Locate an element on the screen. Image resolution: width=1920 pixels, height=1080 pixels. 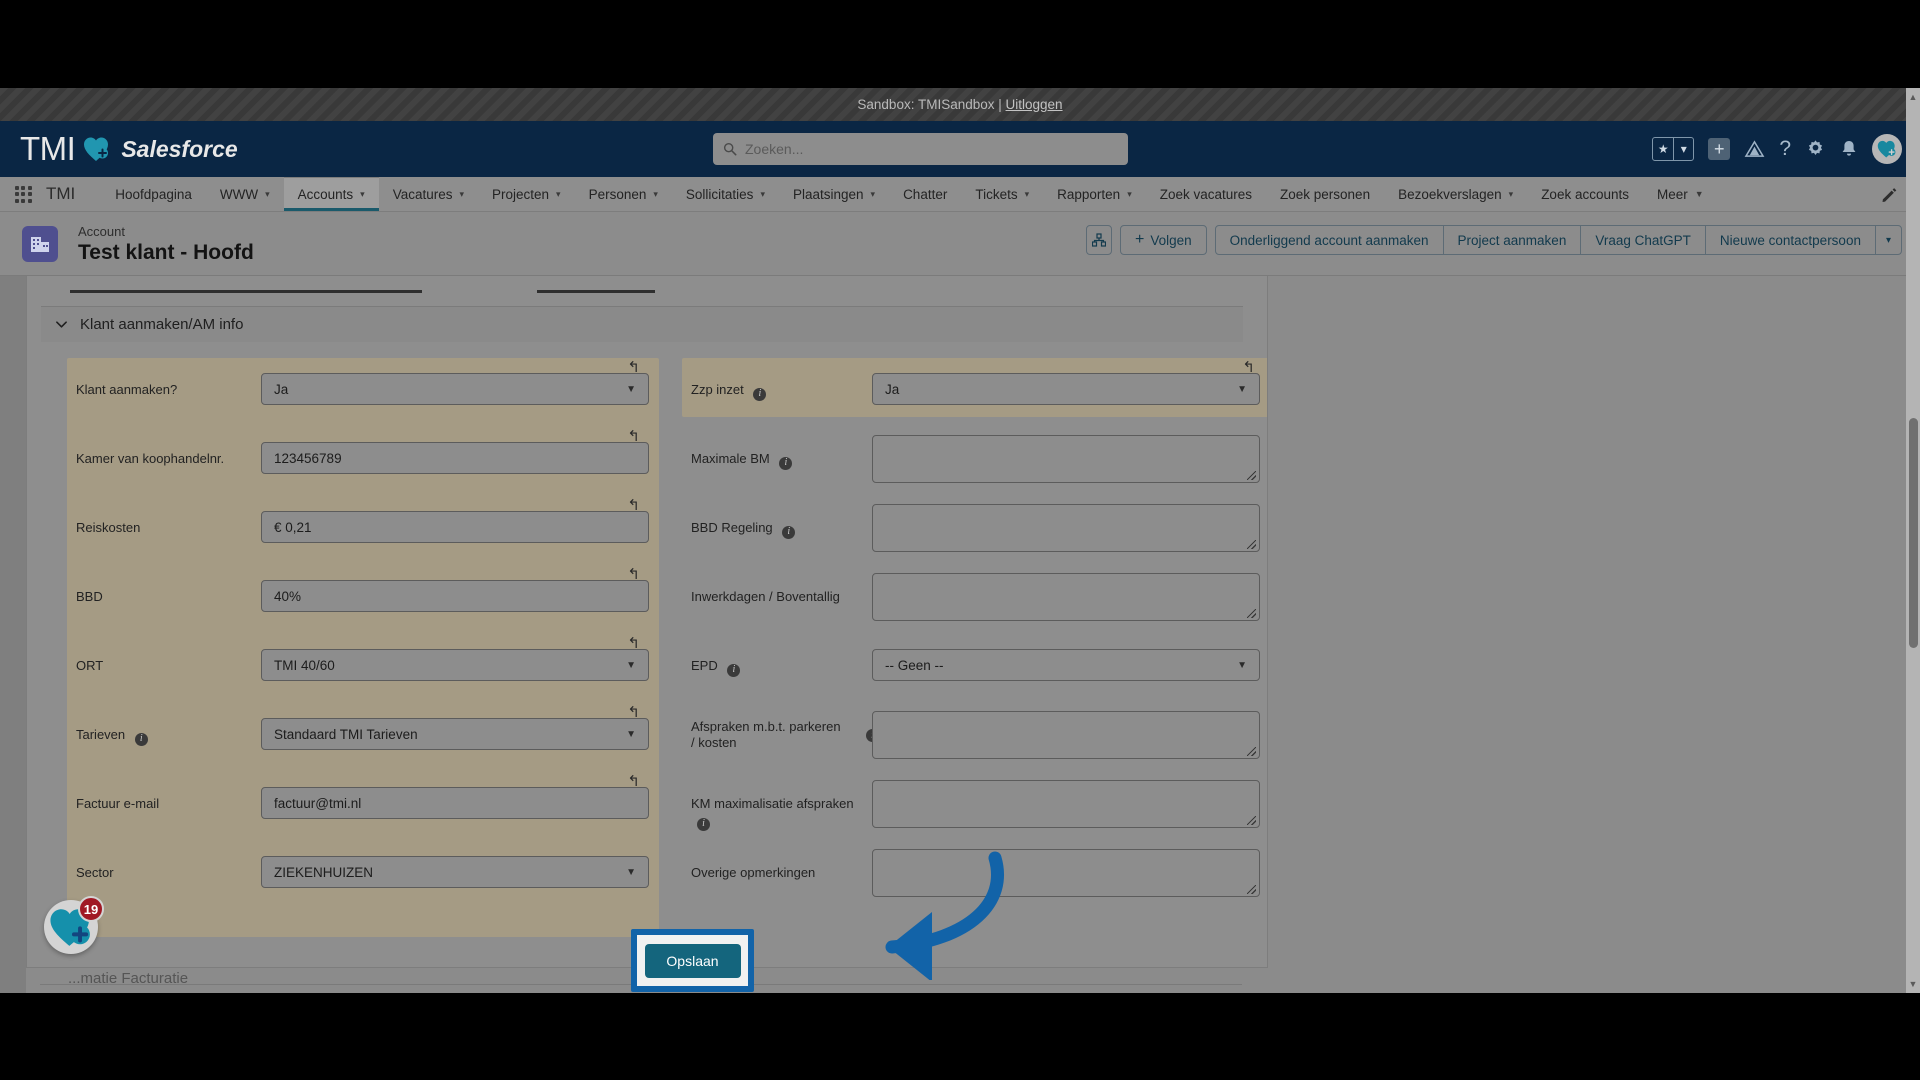
nav-item-plaatsingen: Plaatsingen ▾ is located at coordinates (834, 194).